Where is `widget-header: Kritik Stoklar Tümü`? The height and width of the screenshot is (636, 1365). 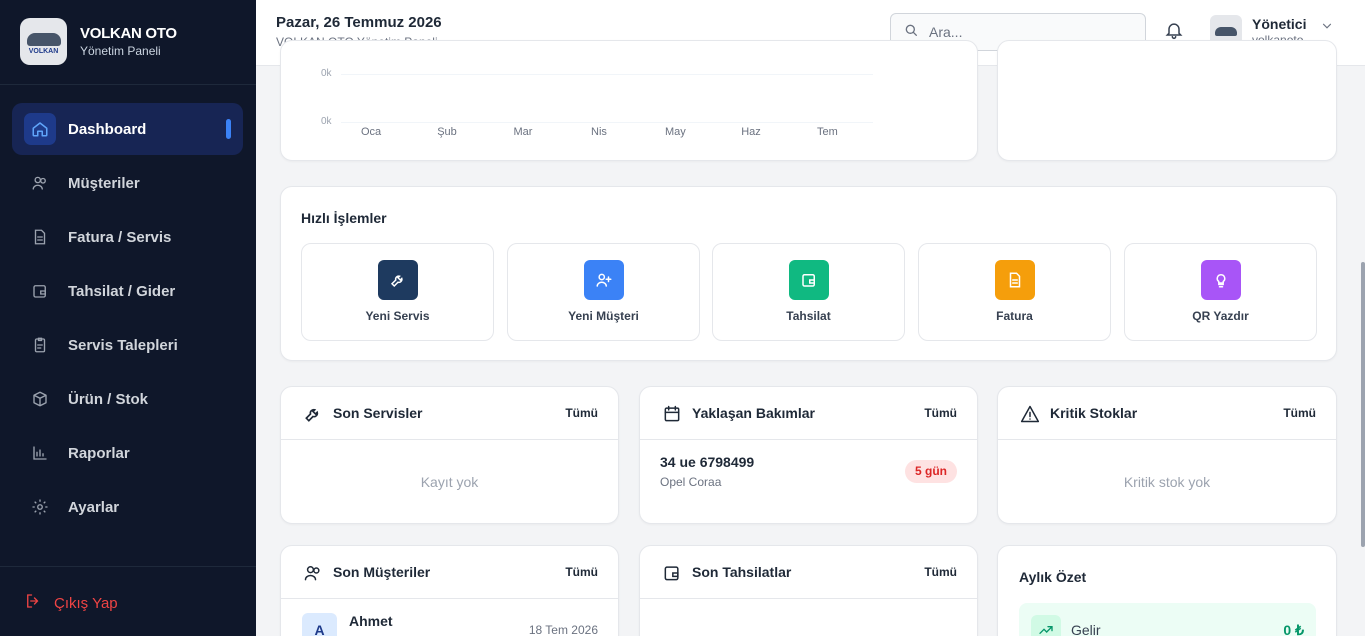 widget-header: Kritik Stoklar Tümü is located at coordinates (1167, 413).